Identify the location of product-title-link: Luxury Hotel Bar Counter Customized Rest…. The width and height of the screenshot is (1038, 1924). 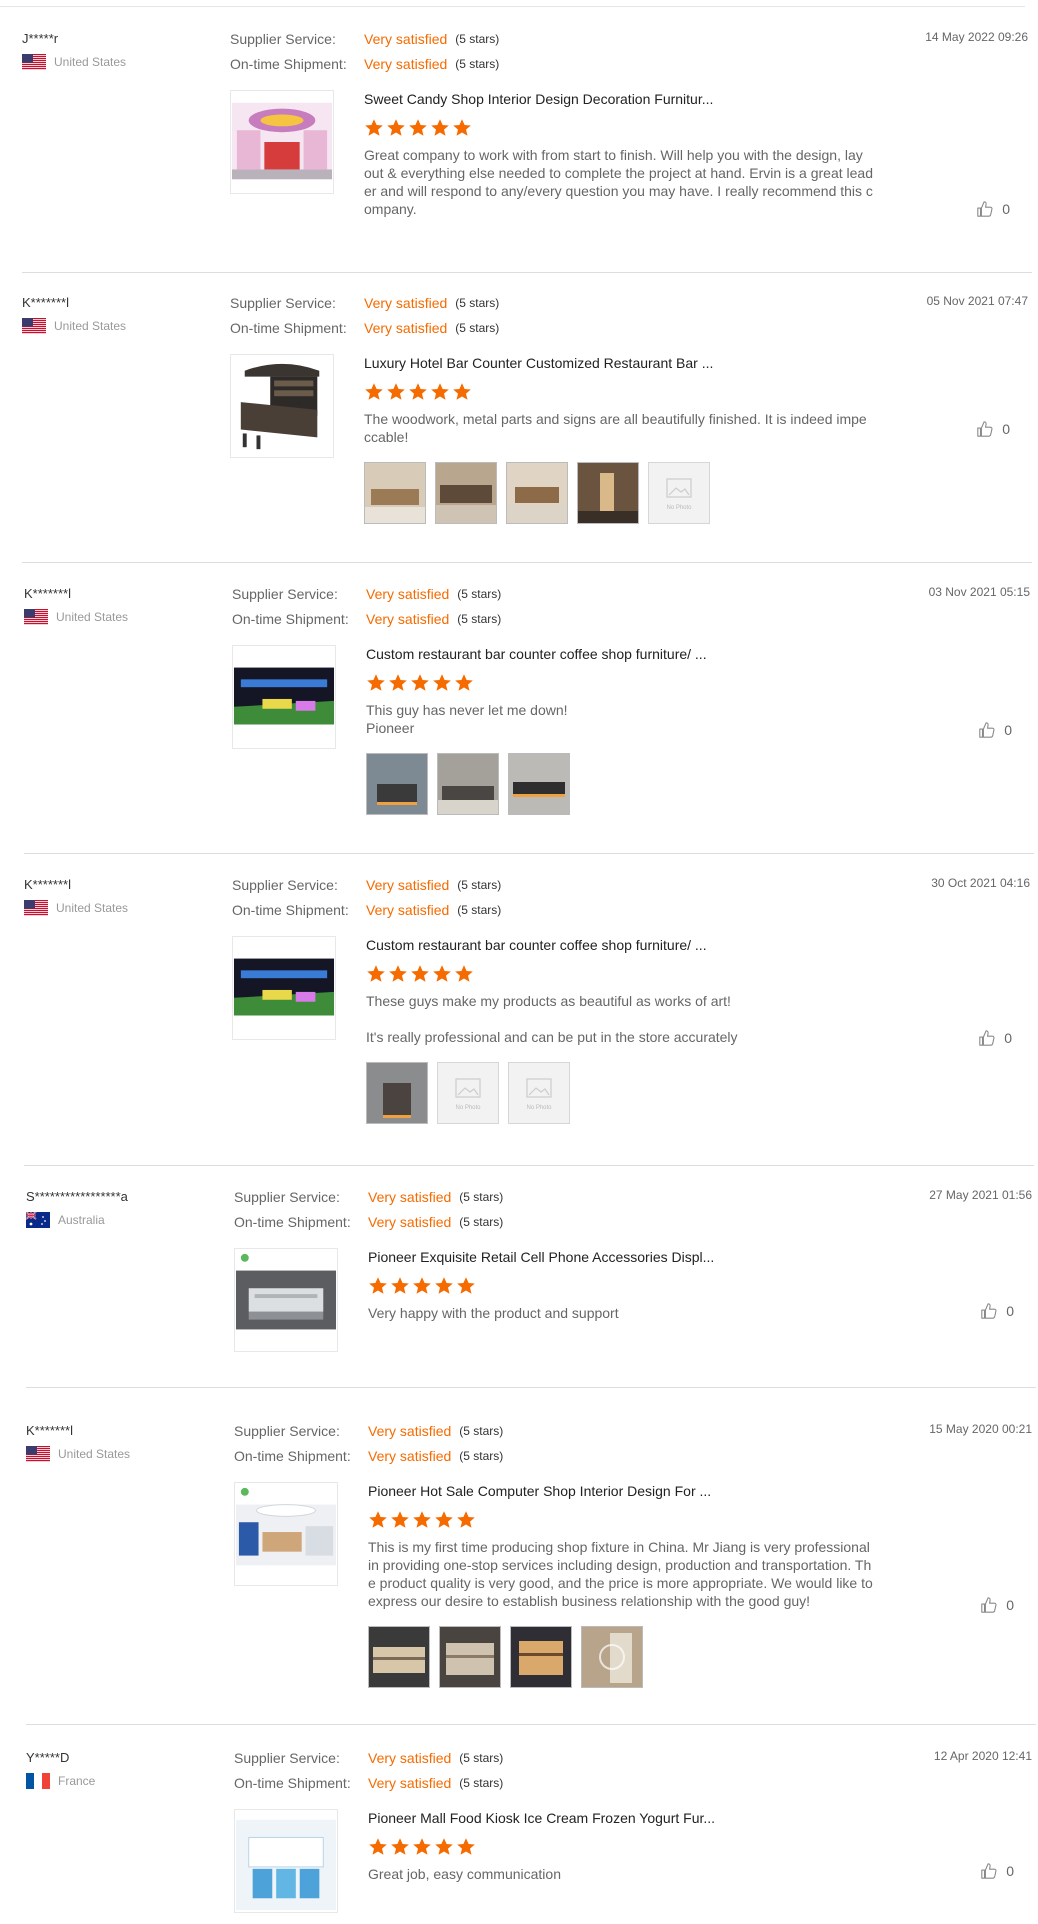
(624, 363).